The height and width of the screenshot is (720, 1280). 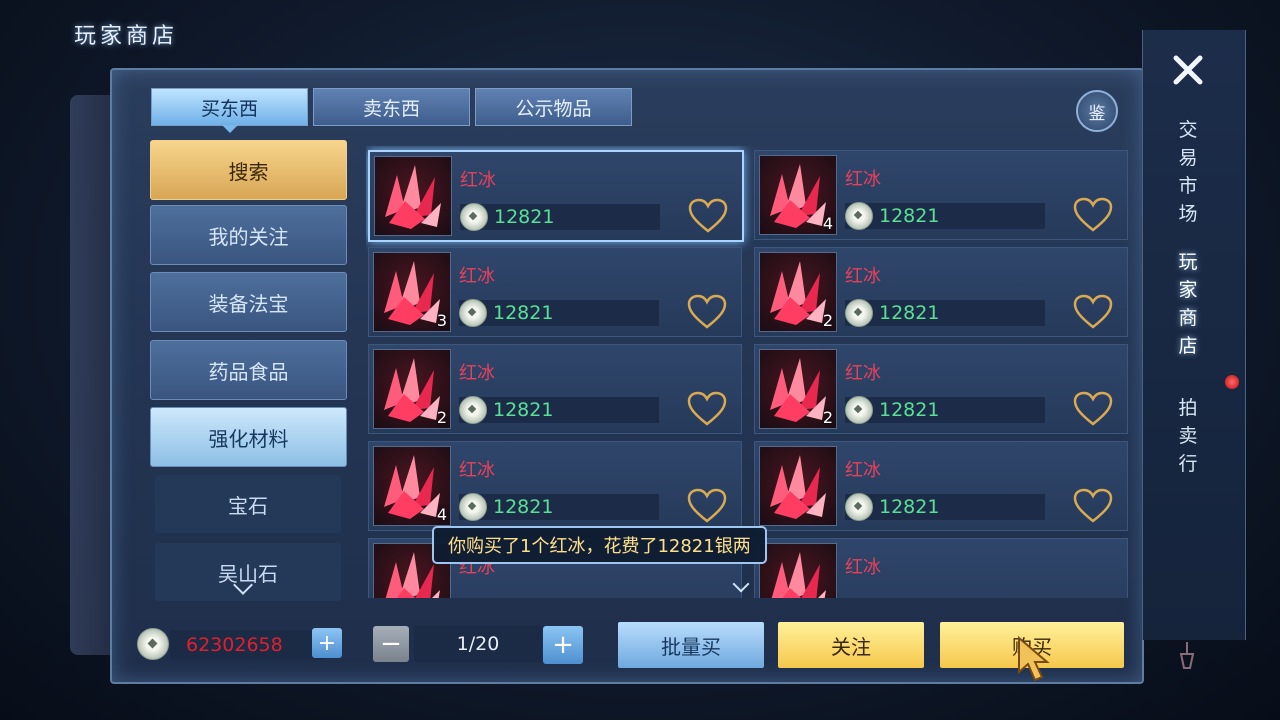 What do you see at coordinates (248, 302) in the screenshot?
I see `category-equipment: 装备法宝` at bounding box center [248, 302].